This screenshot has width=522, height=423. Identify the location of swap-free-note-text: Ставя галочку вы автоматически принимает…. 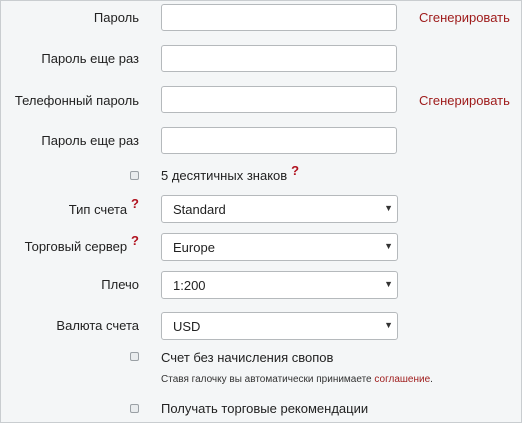
(268, 379).